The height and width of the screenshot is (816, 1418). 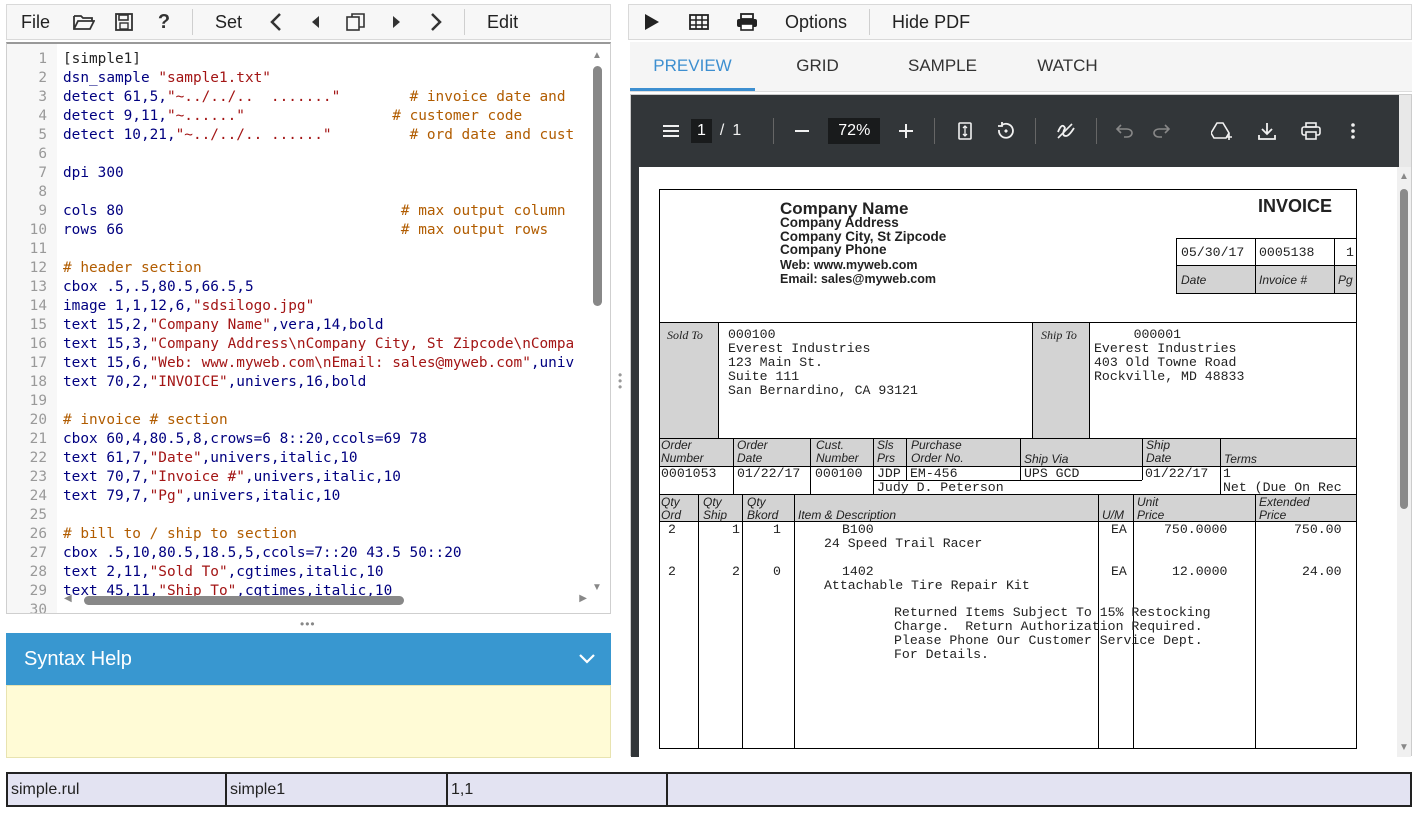 I want to click on code-line: 7 dpi 300, so click(x=299, y=173).